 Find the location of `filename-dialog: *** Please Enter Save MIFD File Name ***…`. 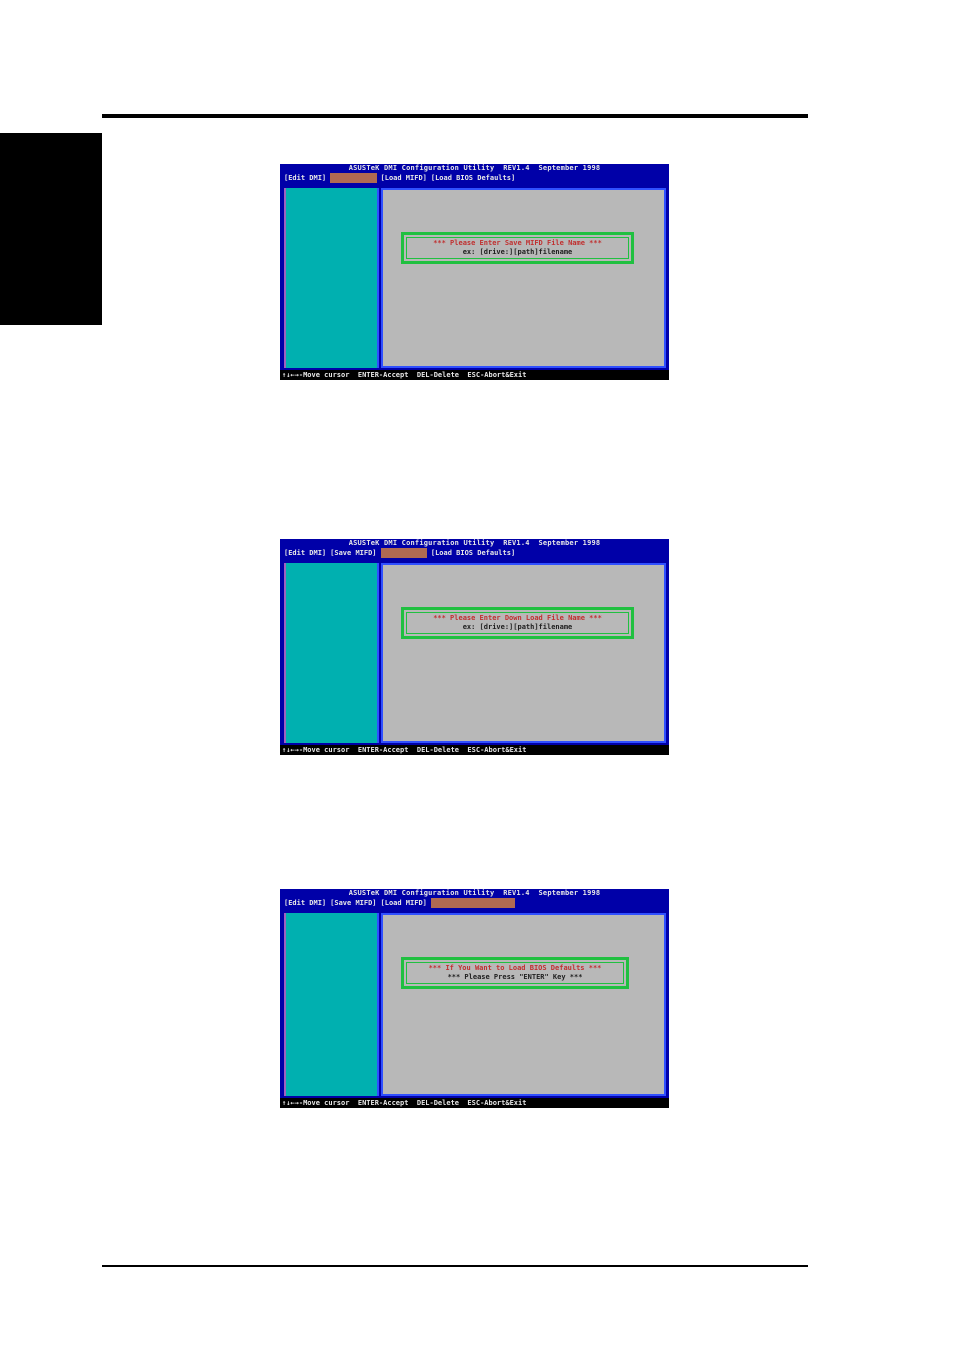

filename-dialog: *** Please Enter Save MIFD File Name ***… is located at coordinates (517, 248).